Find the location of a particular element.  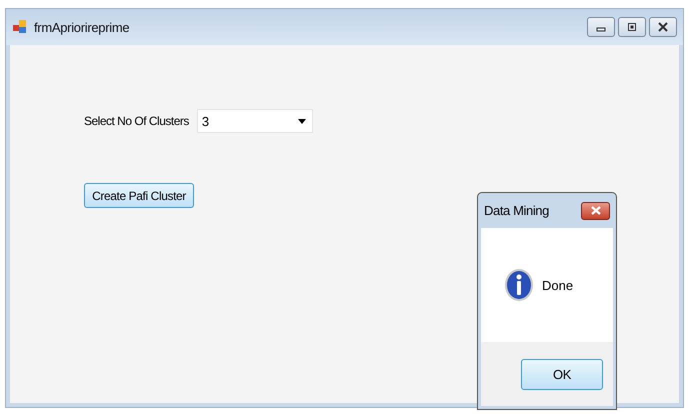

clusters-label: Select No Of Clusters is located at coordinates (136, 121).